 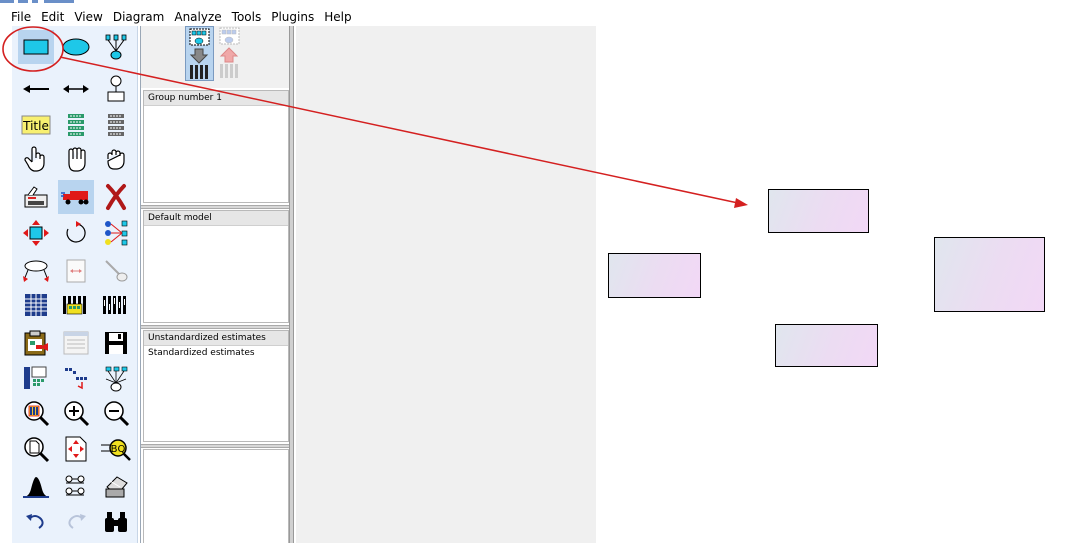 I want to click on analysis-properties-button, so click(x=76, y=305).